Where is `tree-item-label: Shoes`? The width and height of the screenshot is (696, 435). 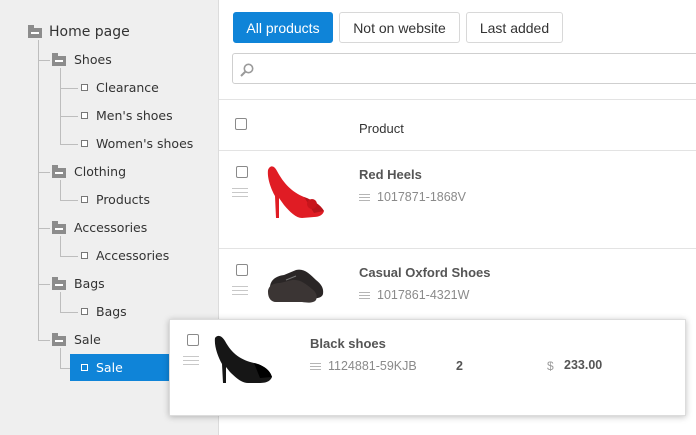
tree-item-label: Shoes is located at coordinates (93, 59).